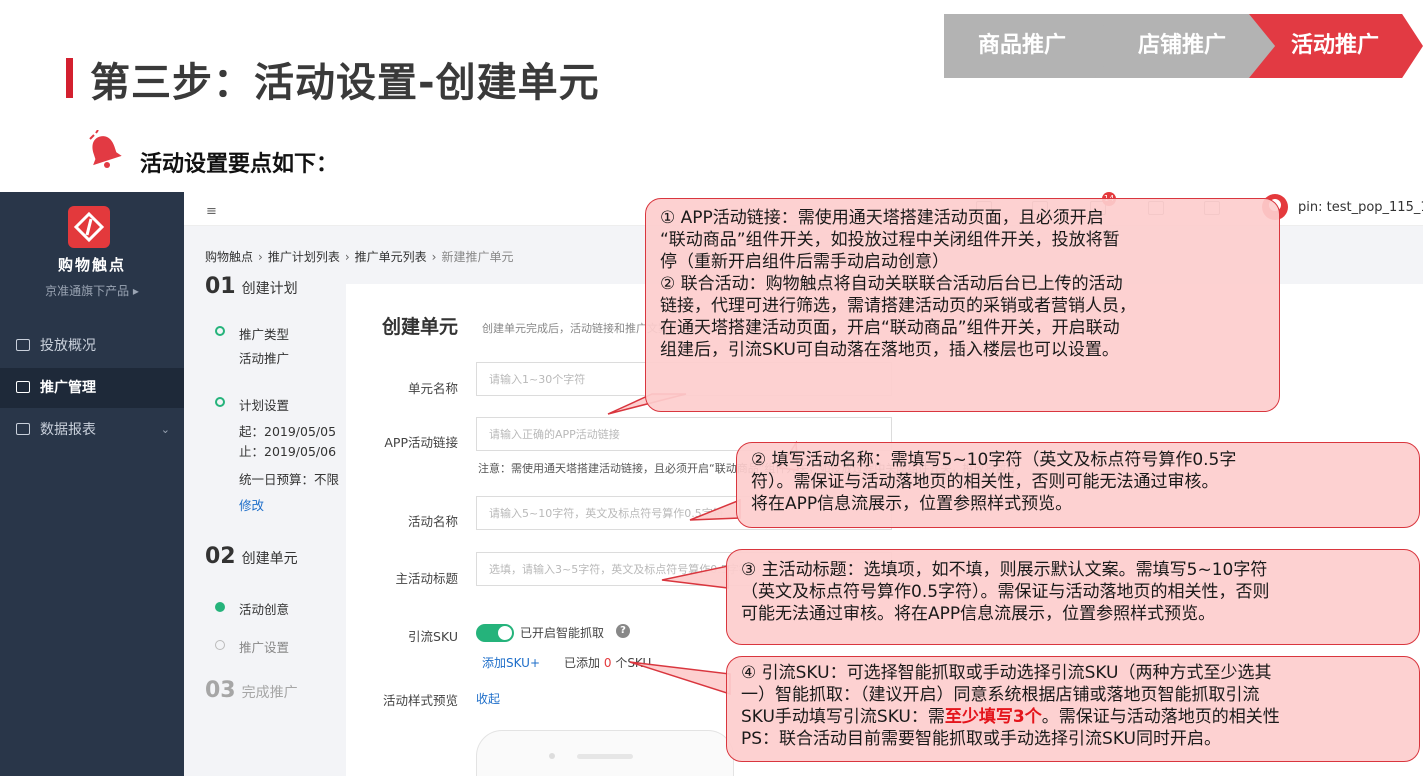 Image resolution: width=1423 pixels, height=776 pixels. What do you see at coordinates (605, 753) in the screenshot?
I see `phone-preview` at bounding box center [605, 753].